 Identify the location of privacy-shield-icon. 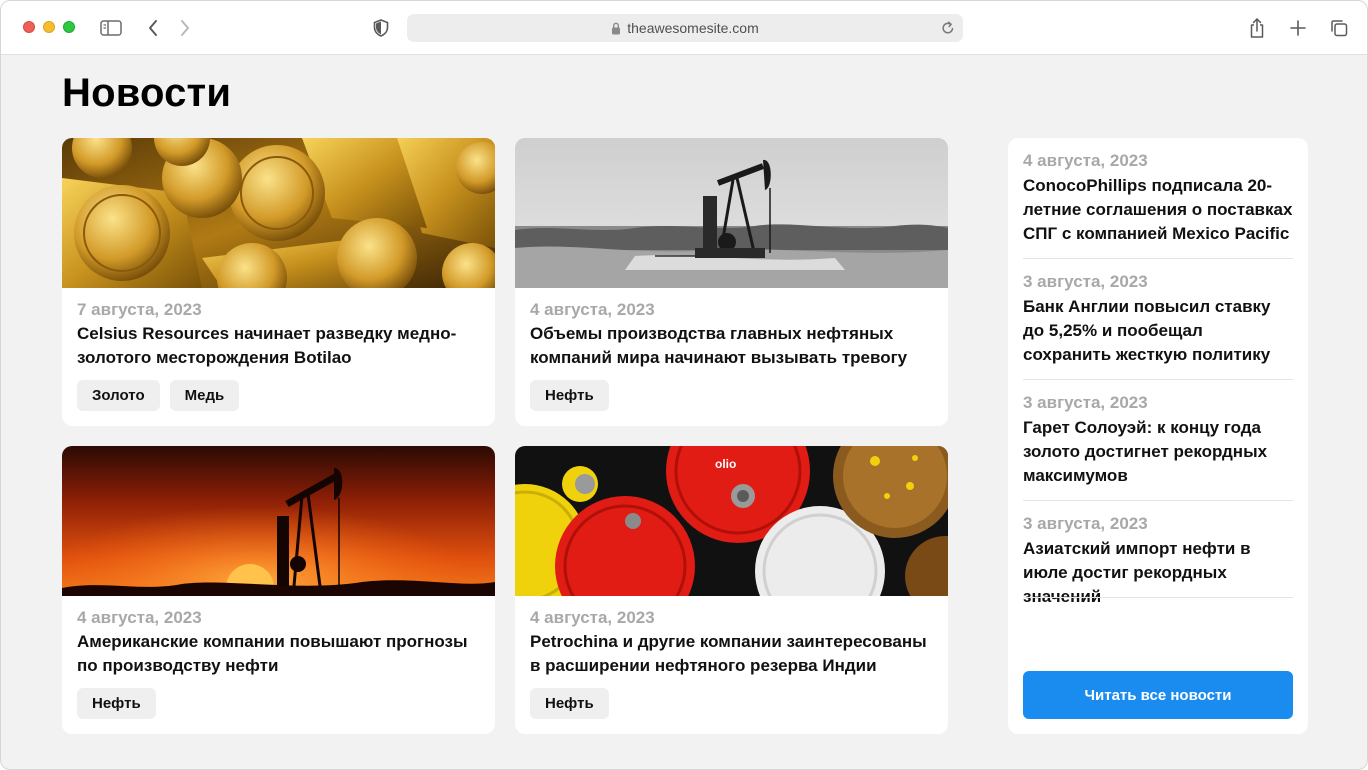
(381, 28).